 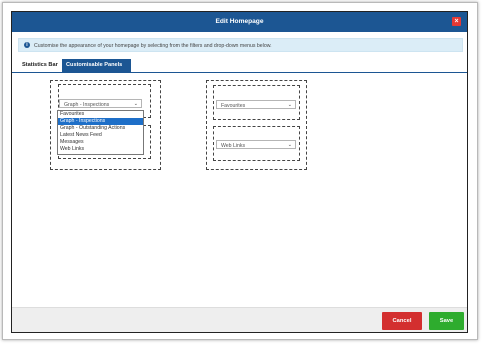 I want to click on info-icon: i, so click(x=27, y=45).